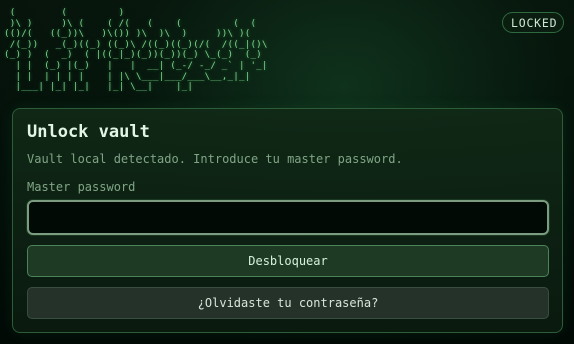 This screenshot has width=574, height=344. What do you see at coordinates (288, 261) in the screenshot?
I see `unlock-button: Desbloquear` at bounding box center [288, 261].